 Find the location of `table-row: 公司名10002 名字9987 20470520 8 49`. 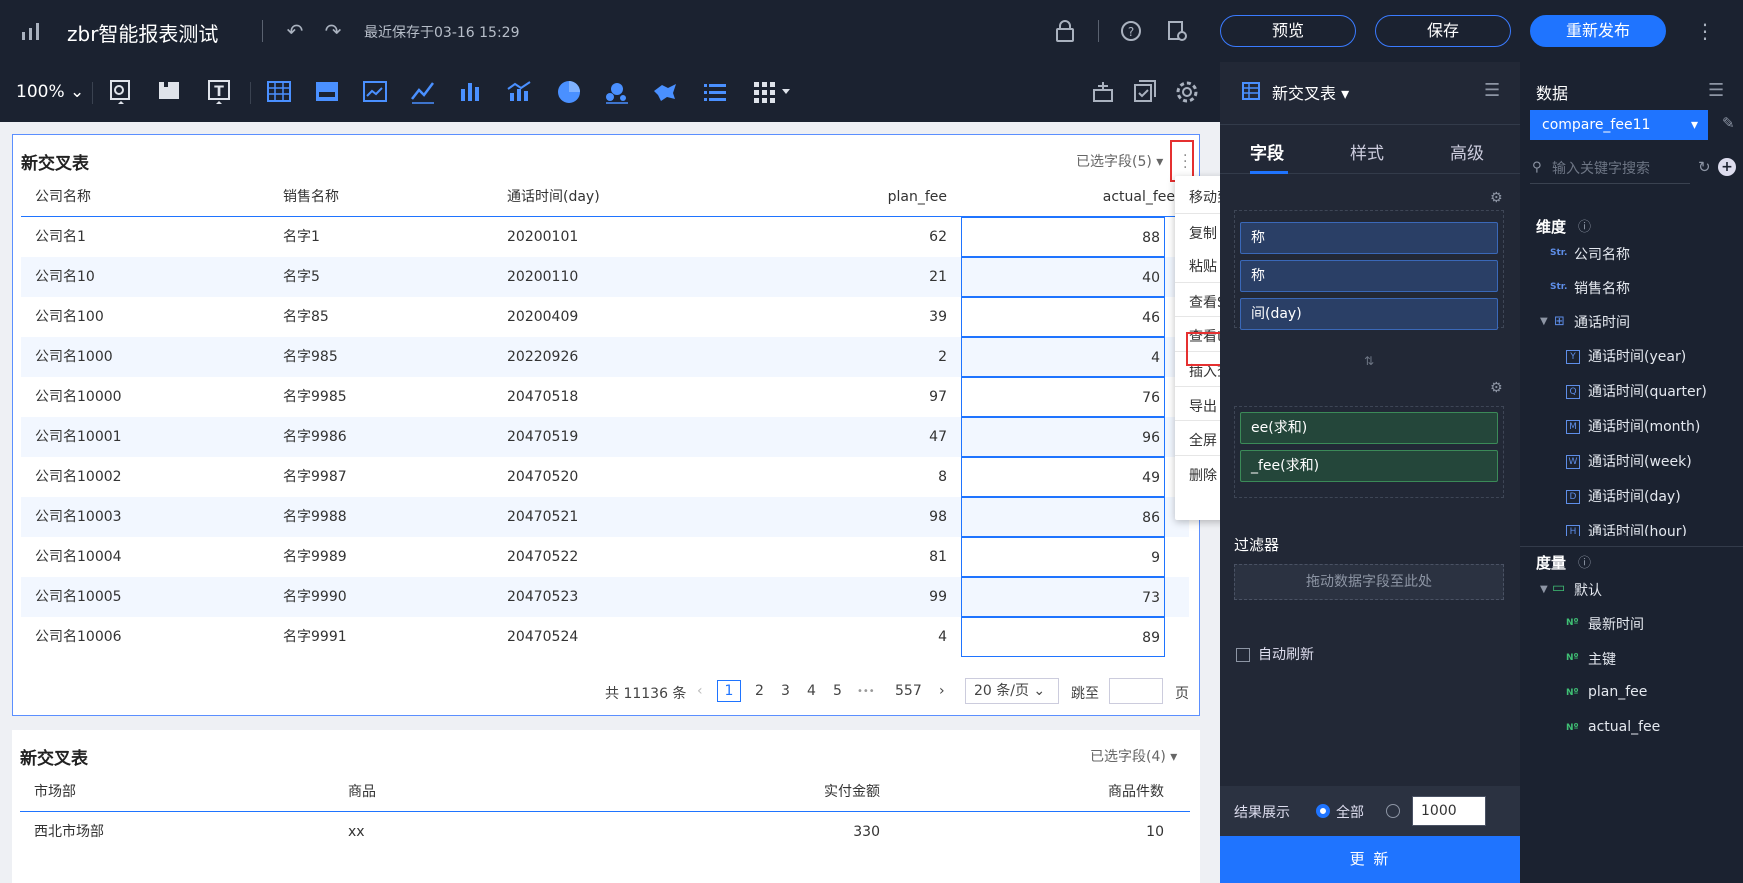

table-row: 公司名10002 名字9987 20470520 8 49 is located at coordinates (605, 477).